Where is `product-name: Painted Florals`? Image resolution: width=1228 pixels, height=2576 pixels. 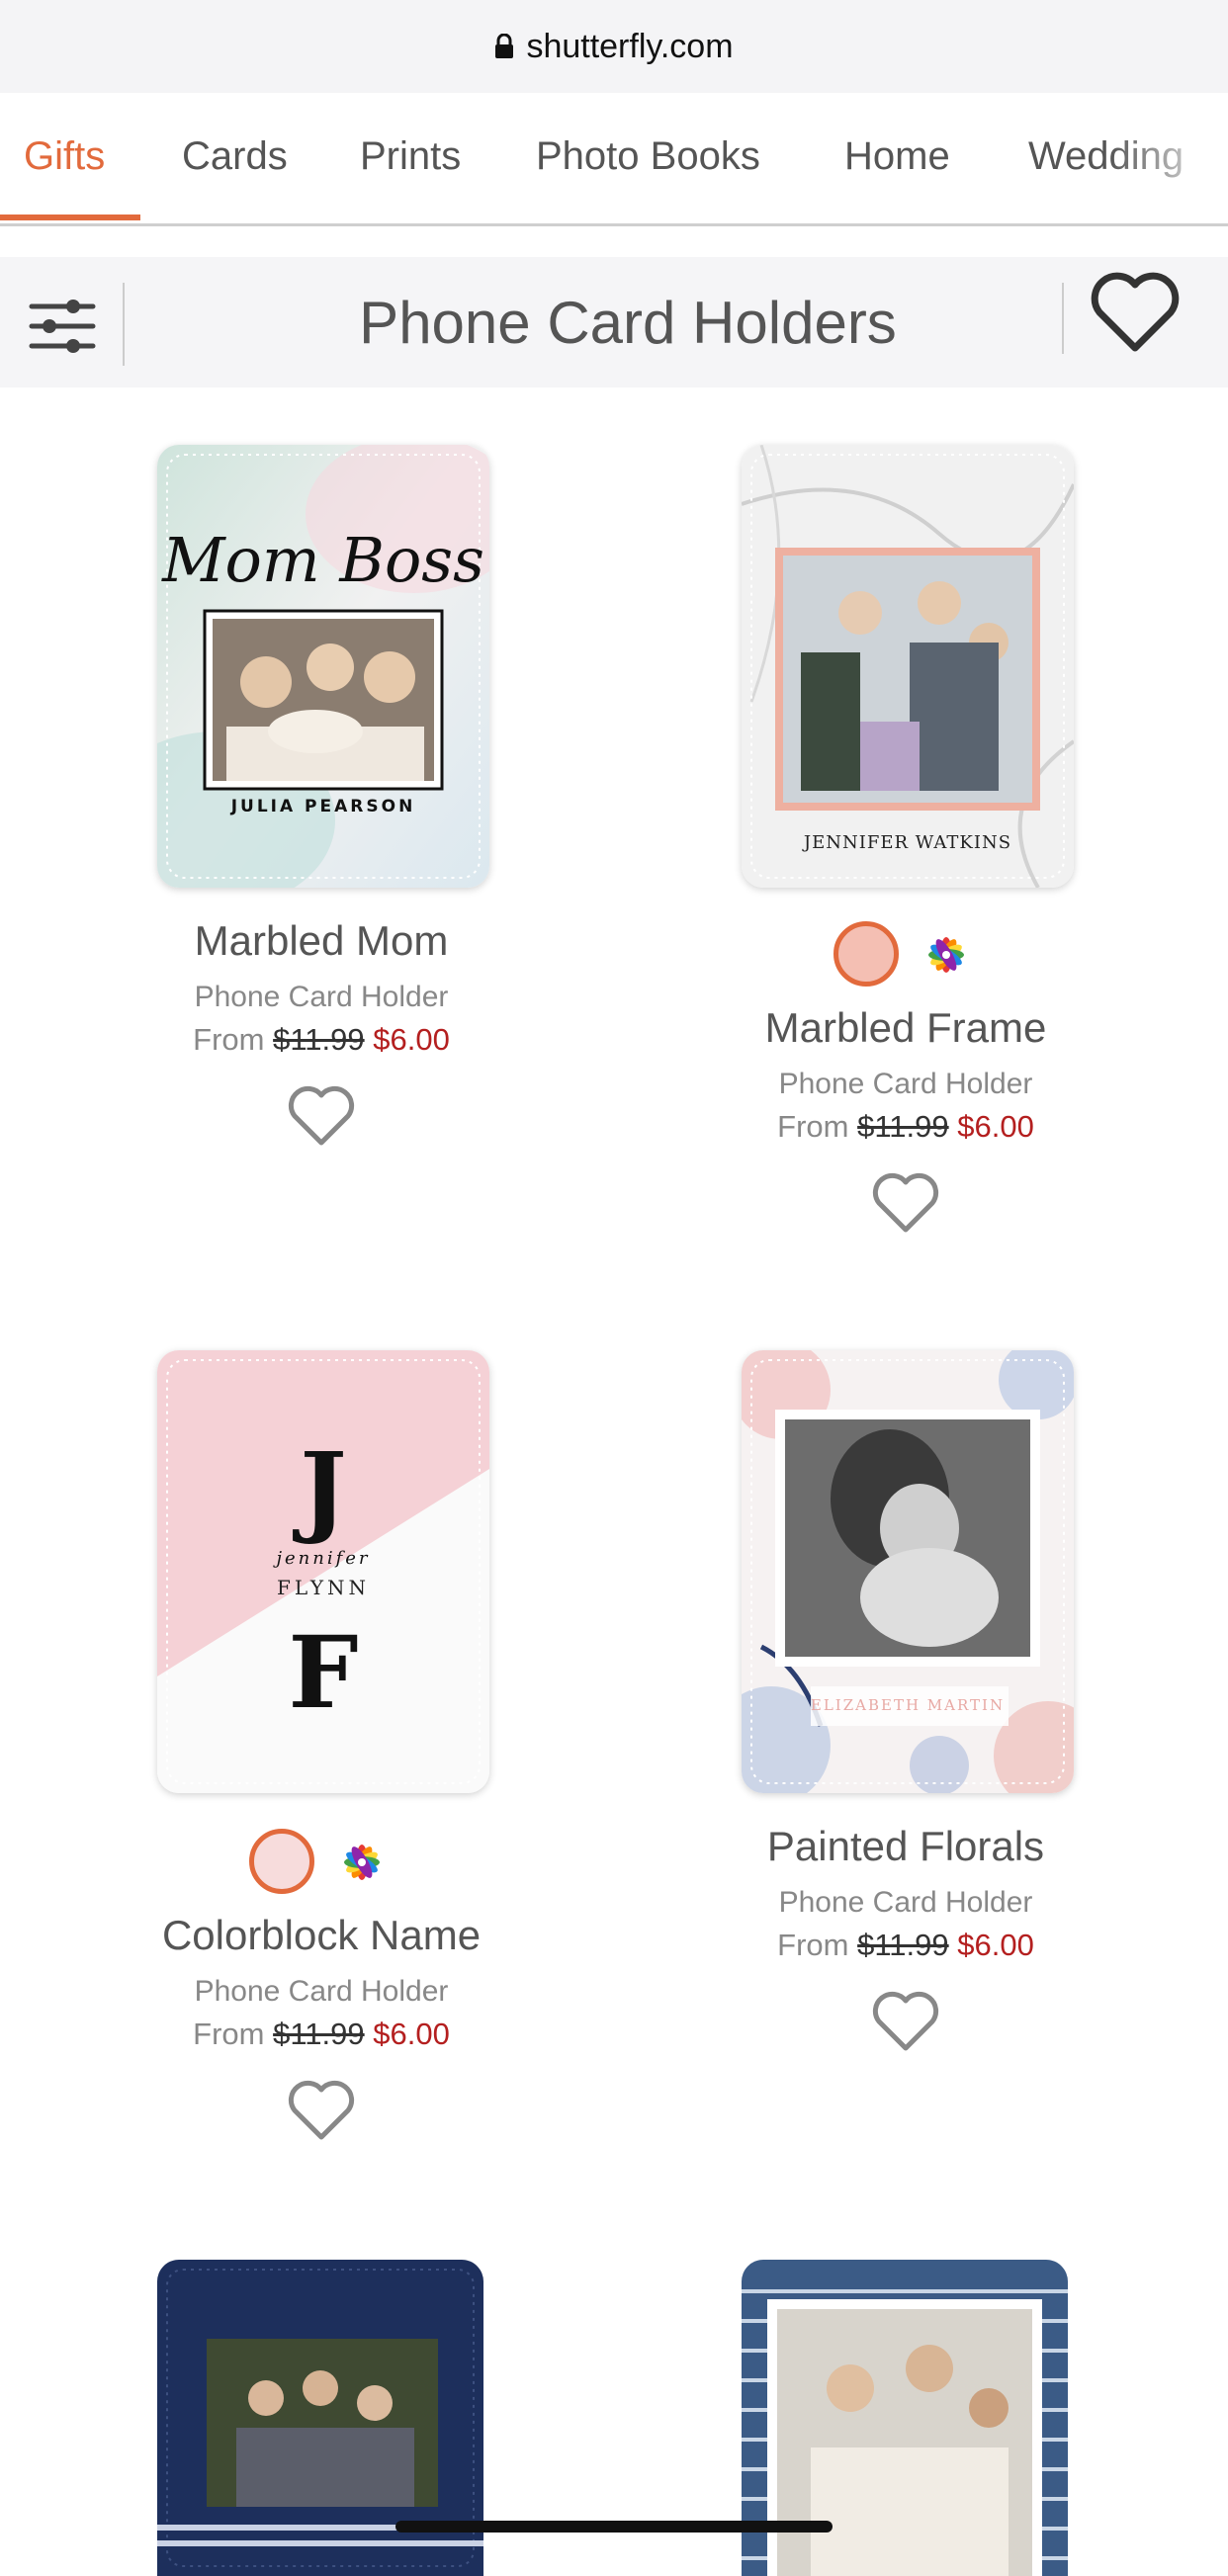
product-name: Painted Florals is located at coordinates (906, 1846).